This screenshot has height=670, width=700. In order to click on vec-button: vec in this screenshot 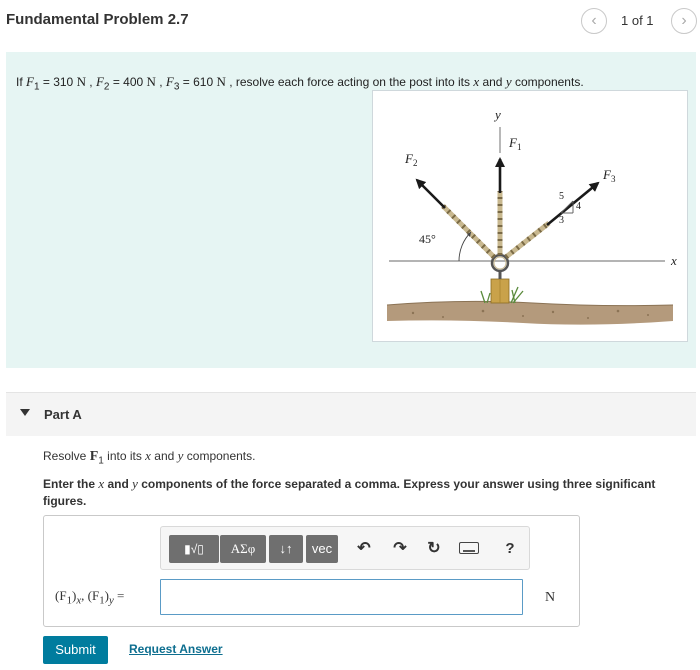, I will do `click(322, 549)`.